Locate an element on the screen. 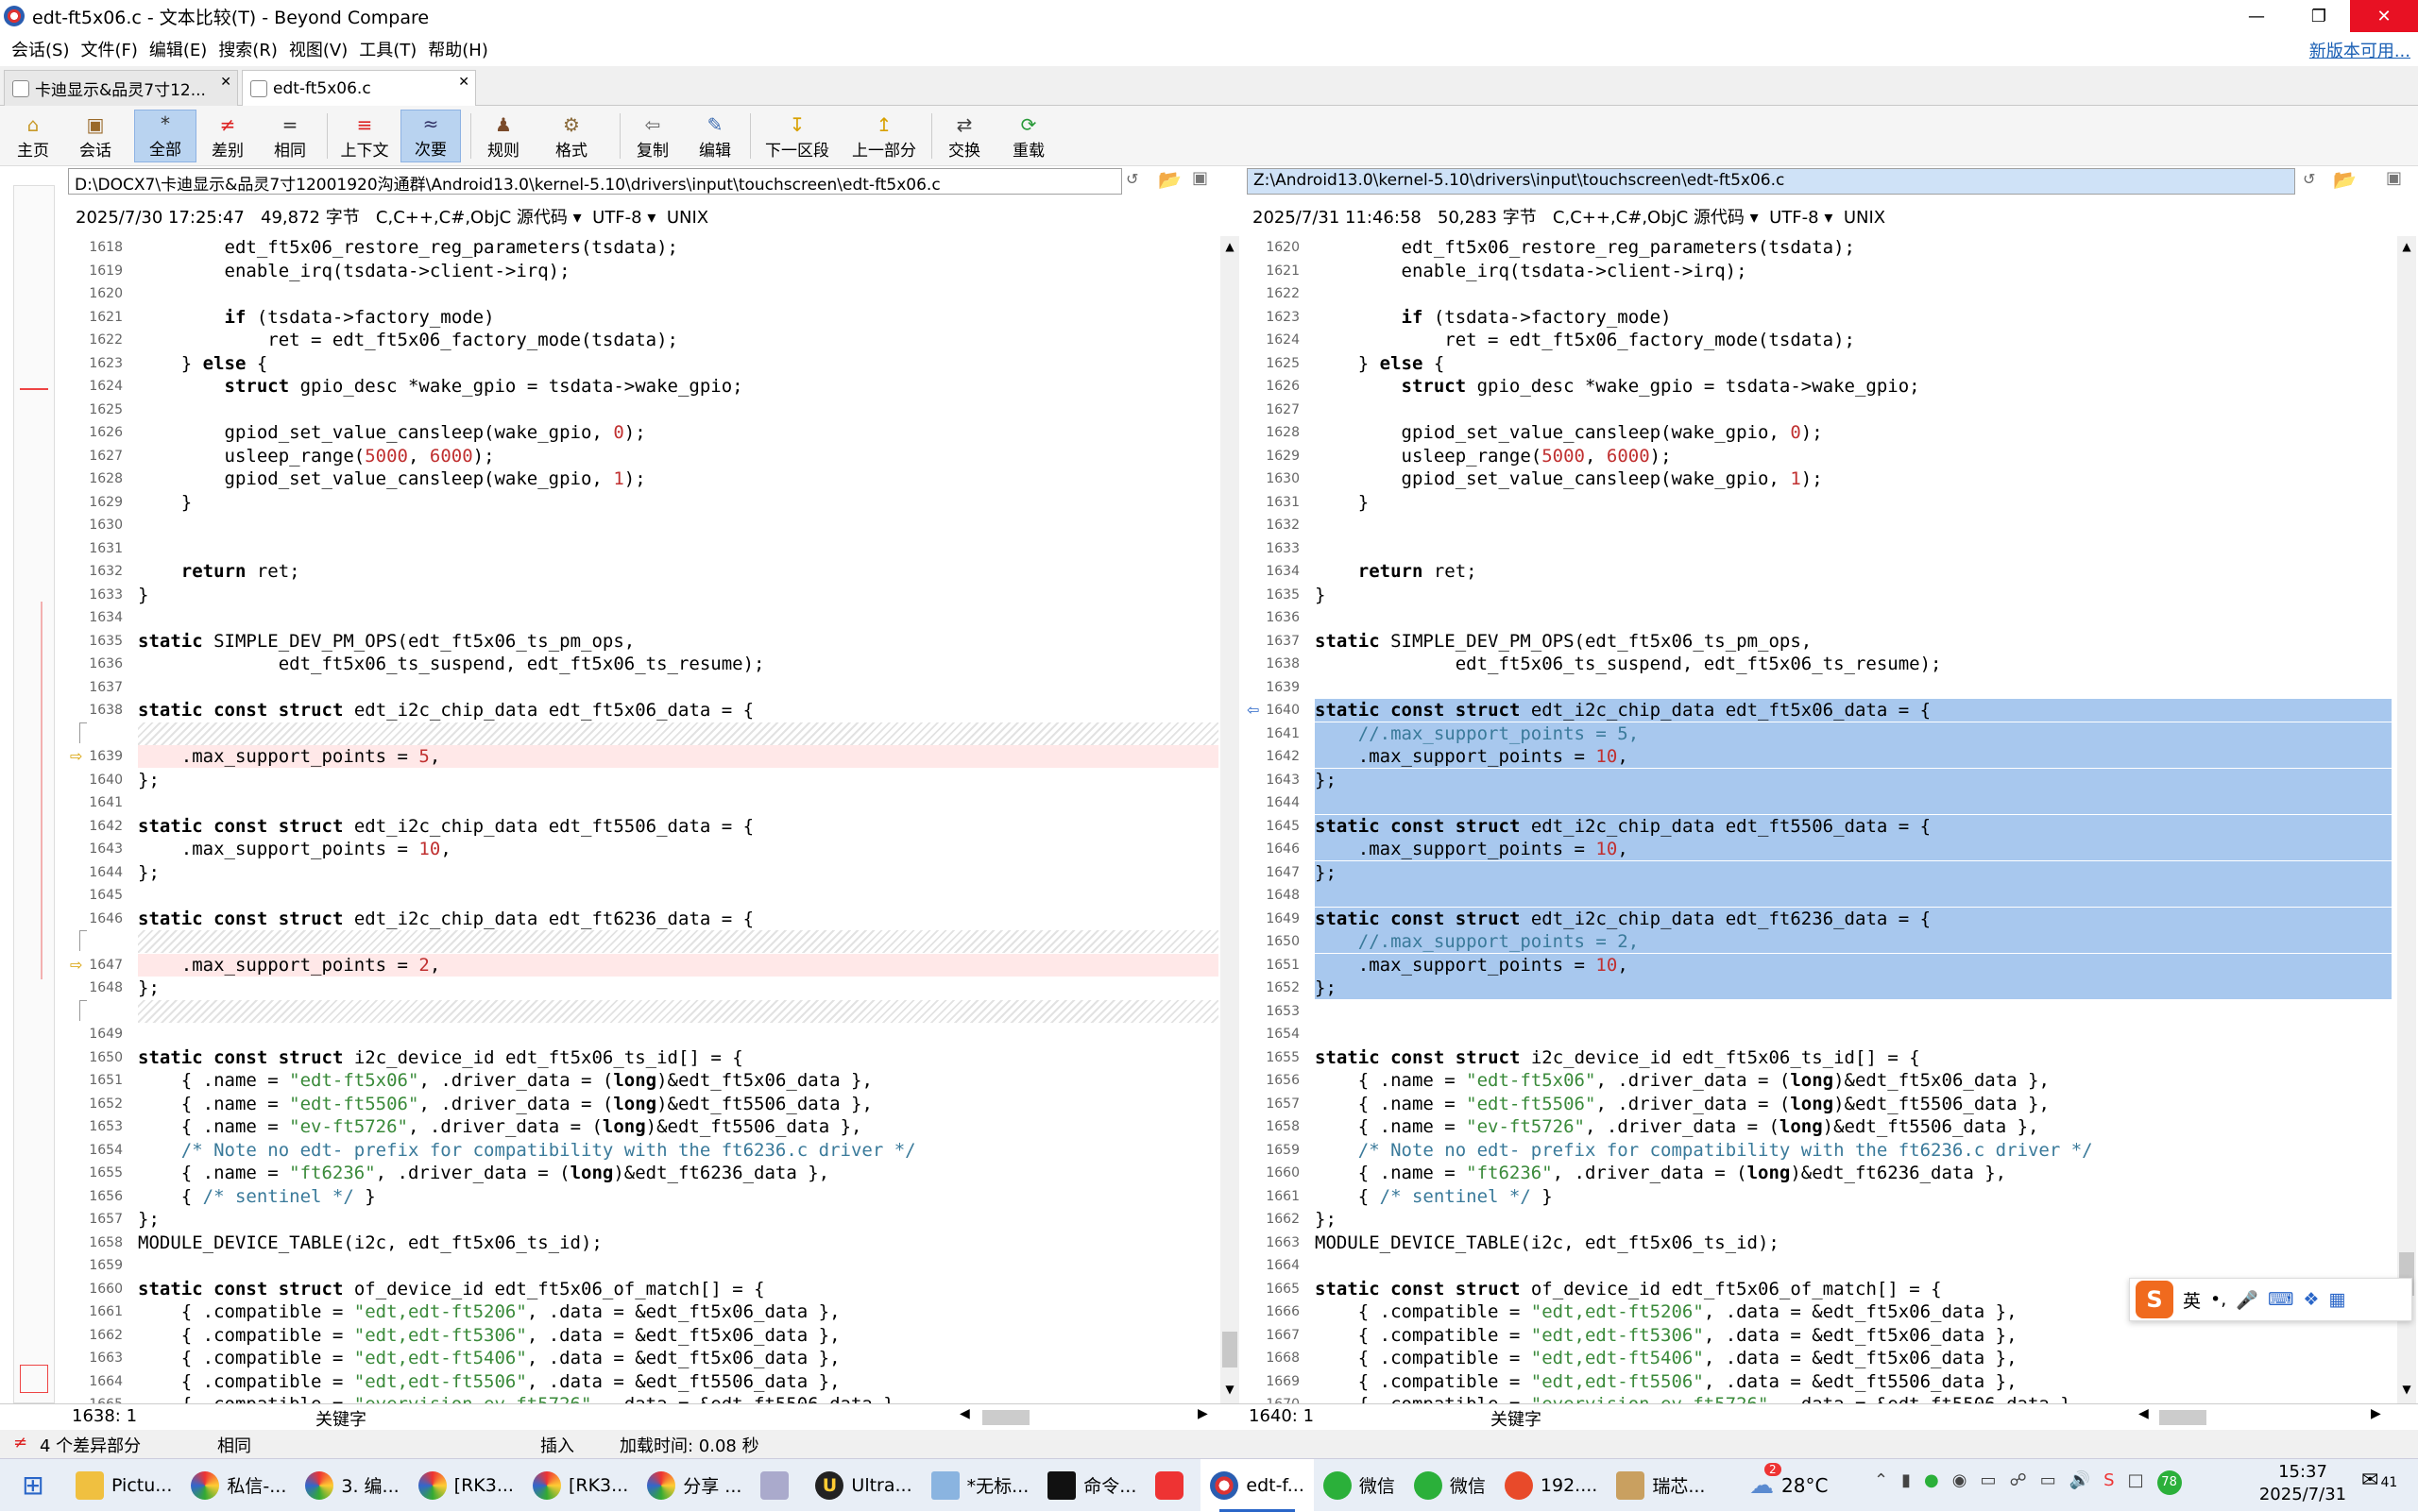 This screenshot has height=1512, width=2418. folder-open-icon: 📂 is located at coordinates (1170, 179).